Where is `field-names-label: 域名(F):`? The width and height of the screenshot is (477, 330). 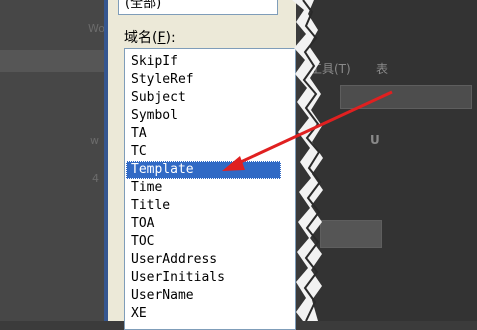
field-names-label: 域名(F): is located at coordinates (150, 38).